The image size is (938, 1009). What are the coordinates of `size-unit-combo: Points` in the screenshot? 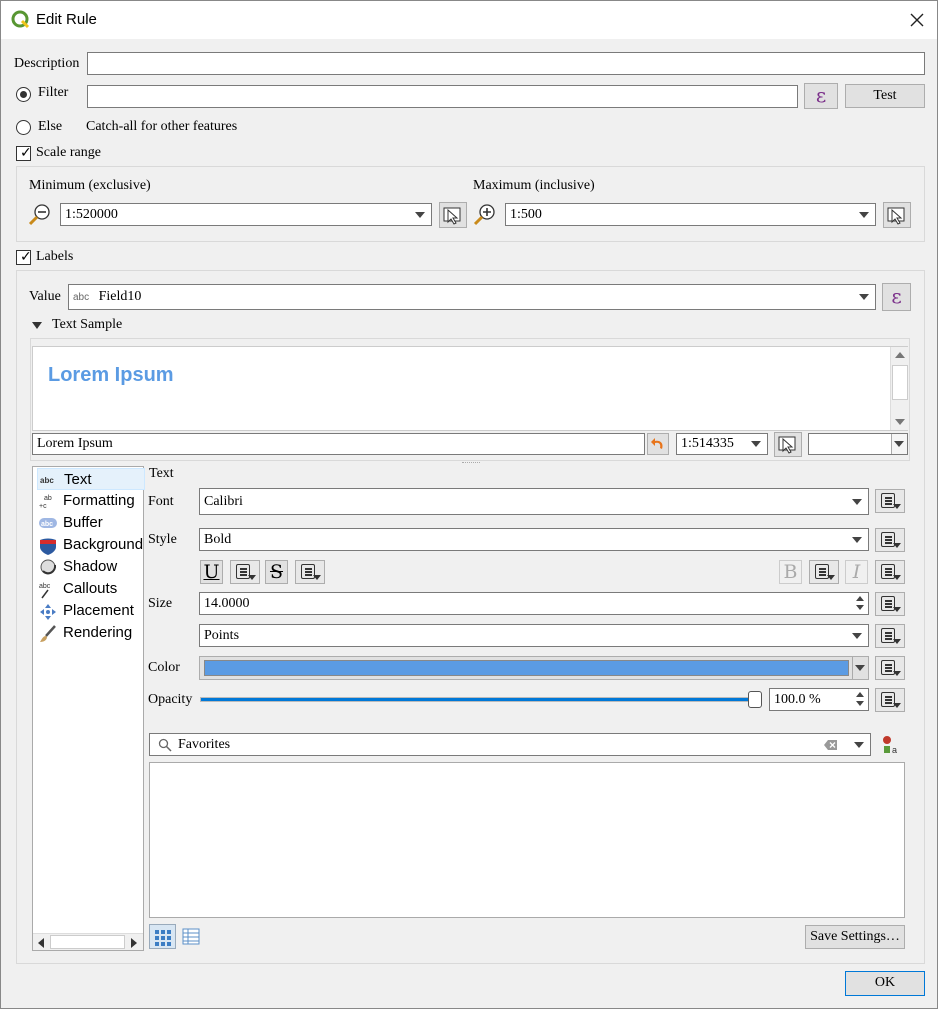 It's located at (534, 635).